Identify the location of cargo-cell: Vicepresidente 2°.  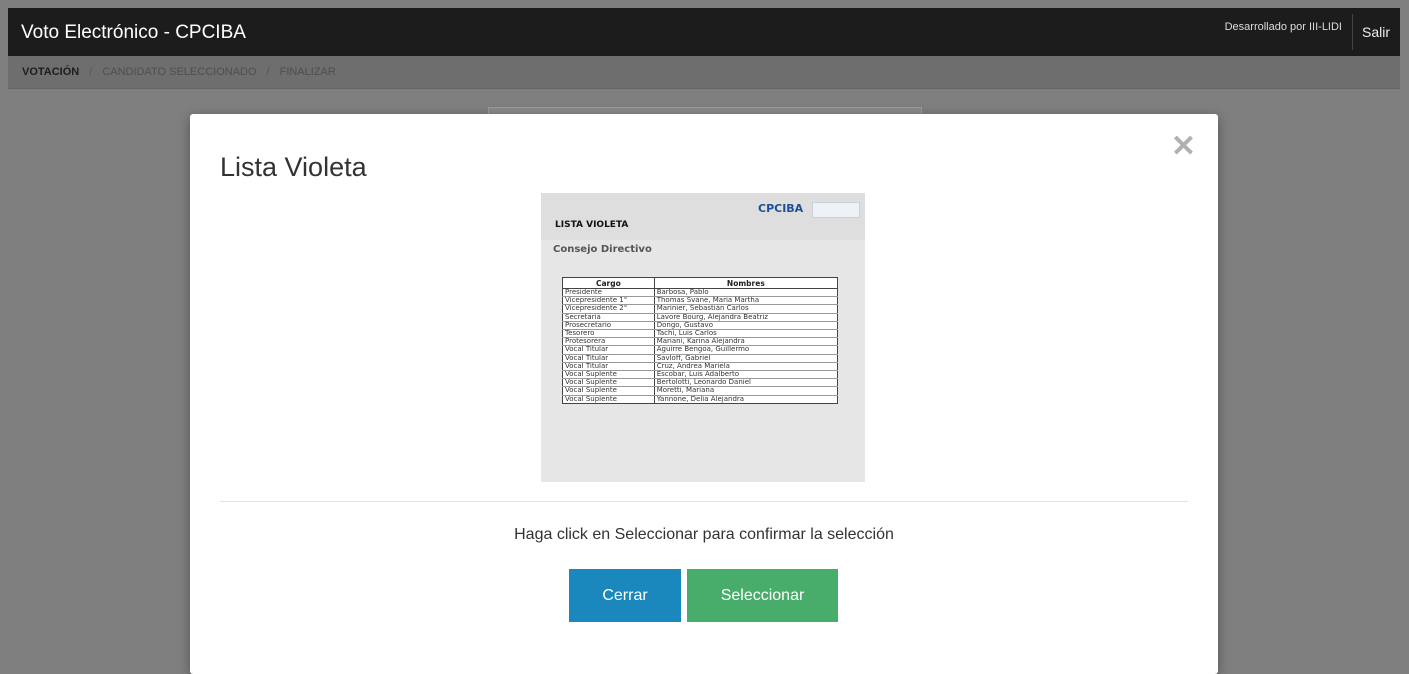
(608, 309).